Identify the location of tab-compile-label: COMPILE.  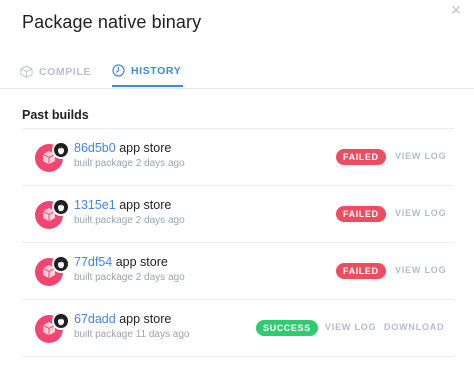
(65, 71).